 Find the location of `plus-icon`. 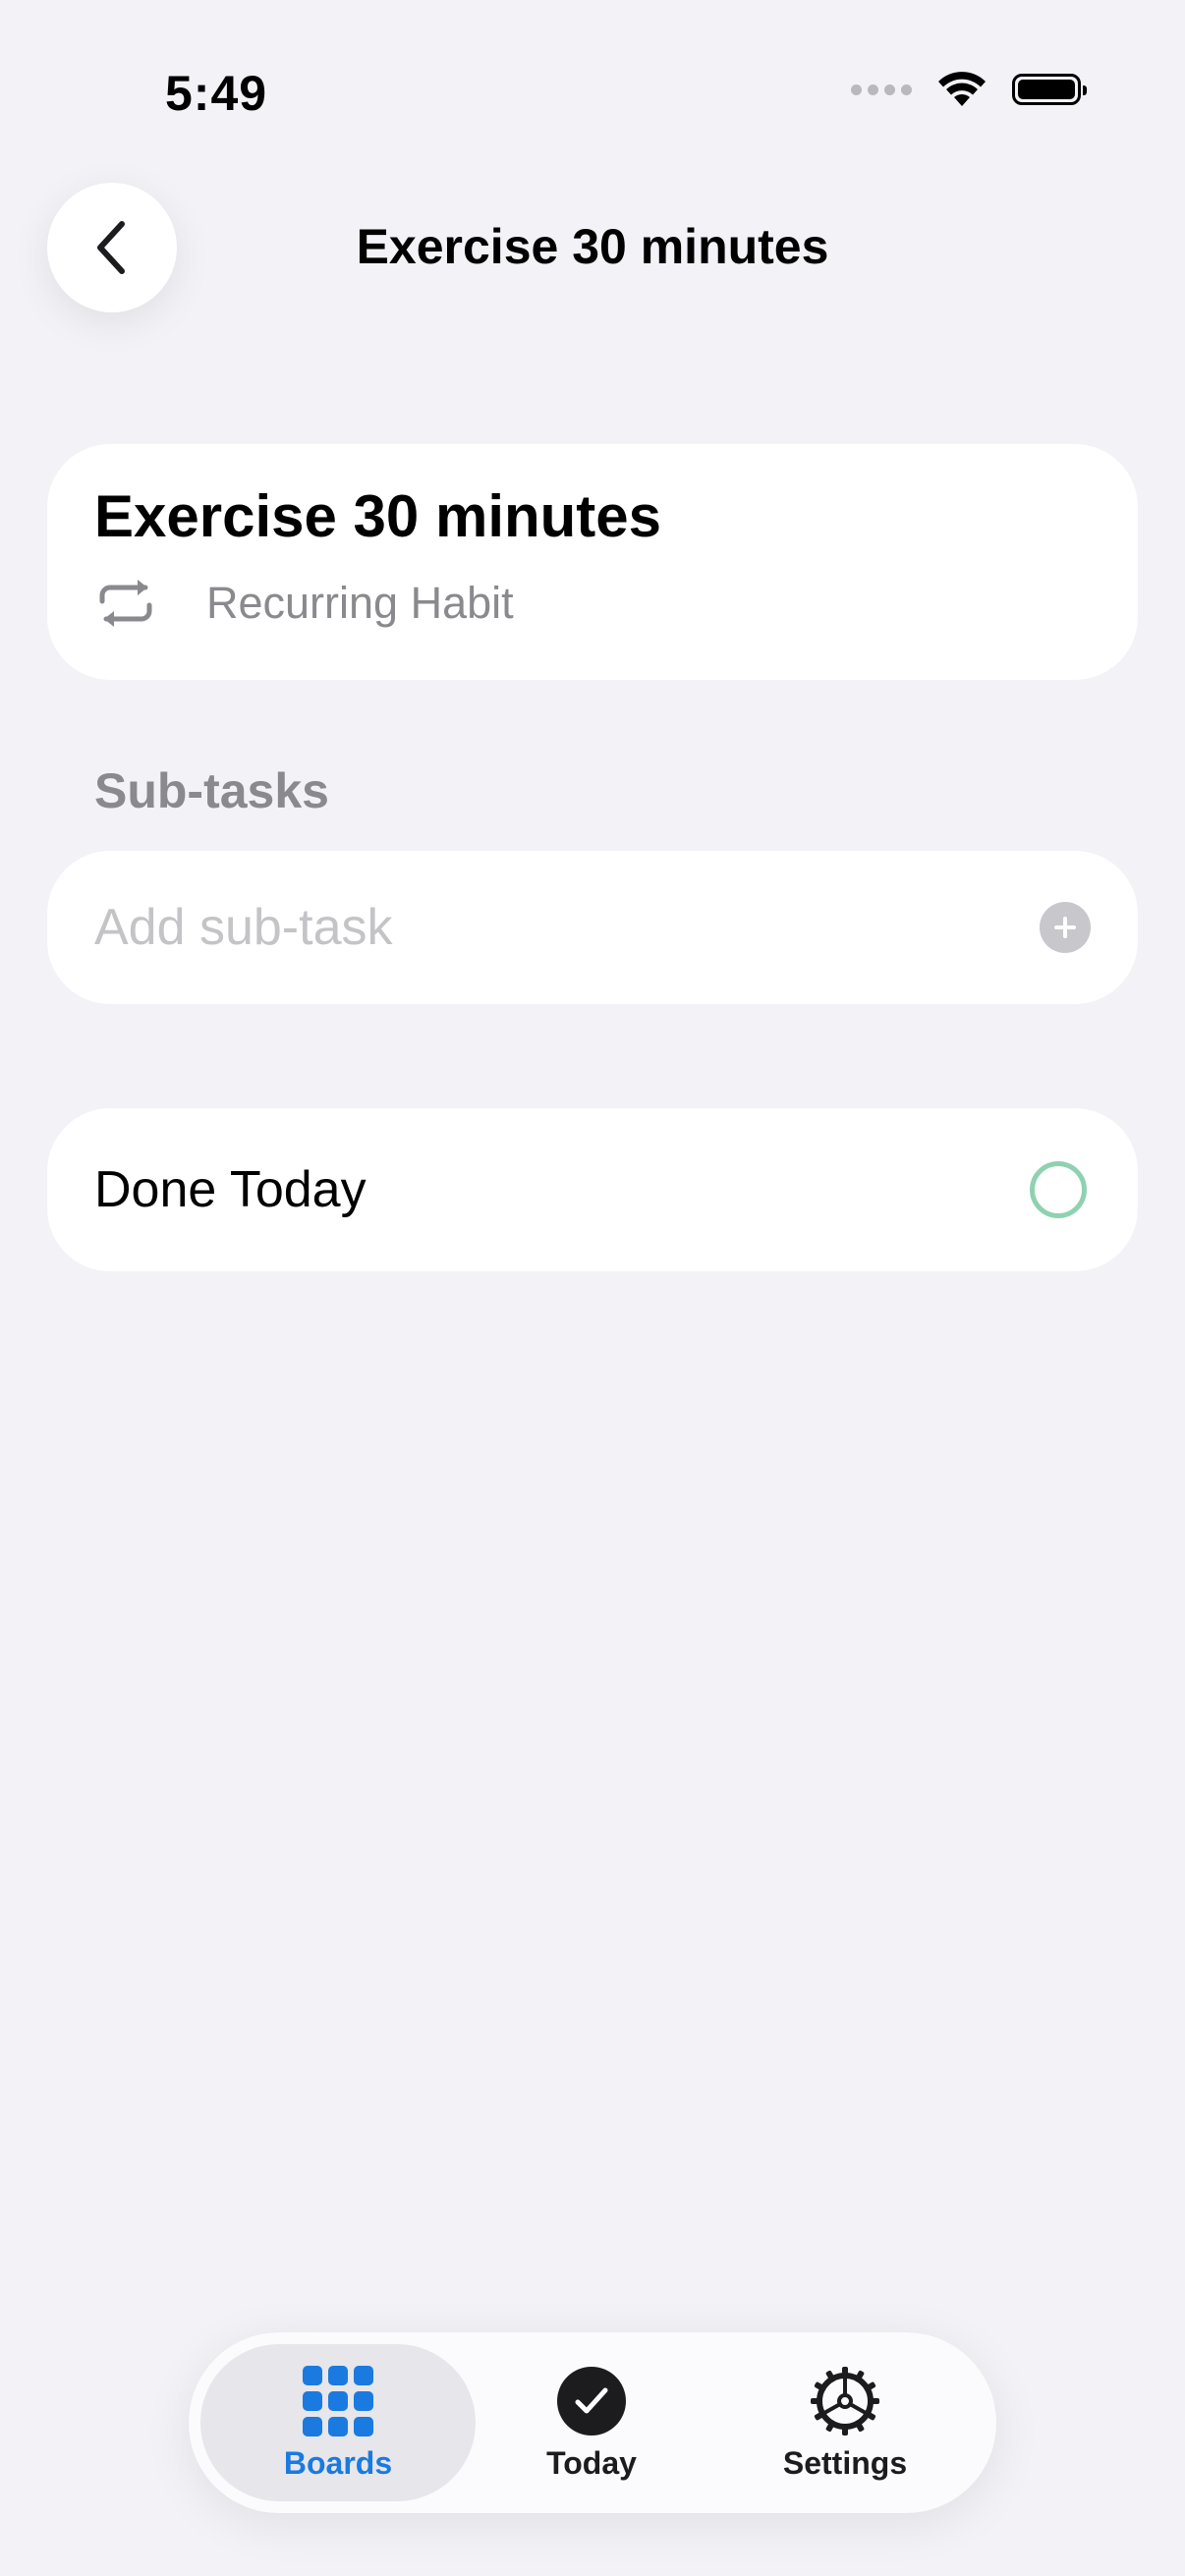

plus-icon is located at coordinates (1065, 927).